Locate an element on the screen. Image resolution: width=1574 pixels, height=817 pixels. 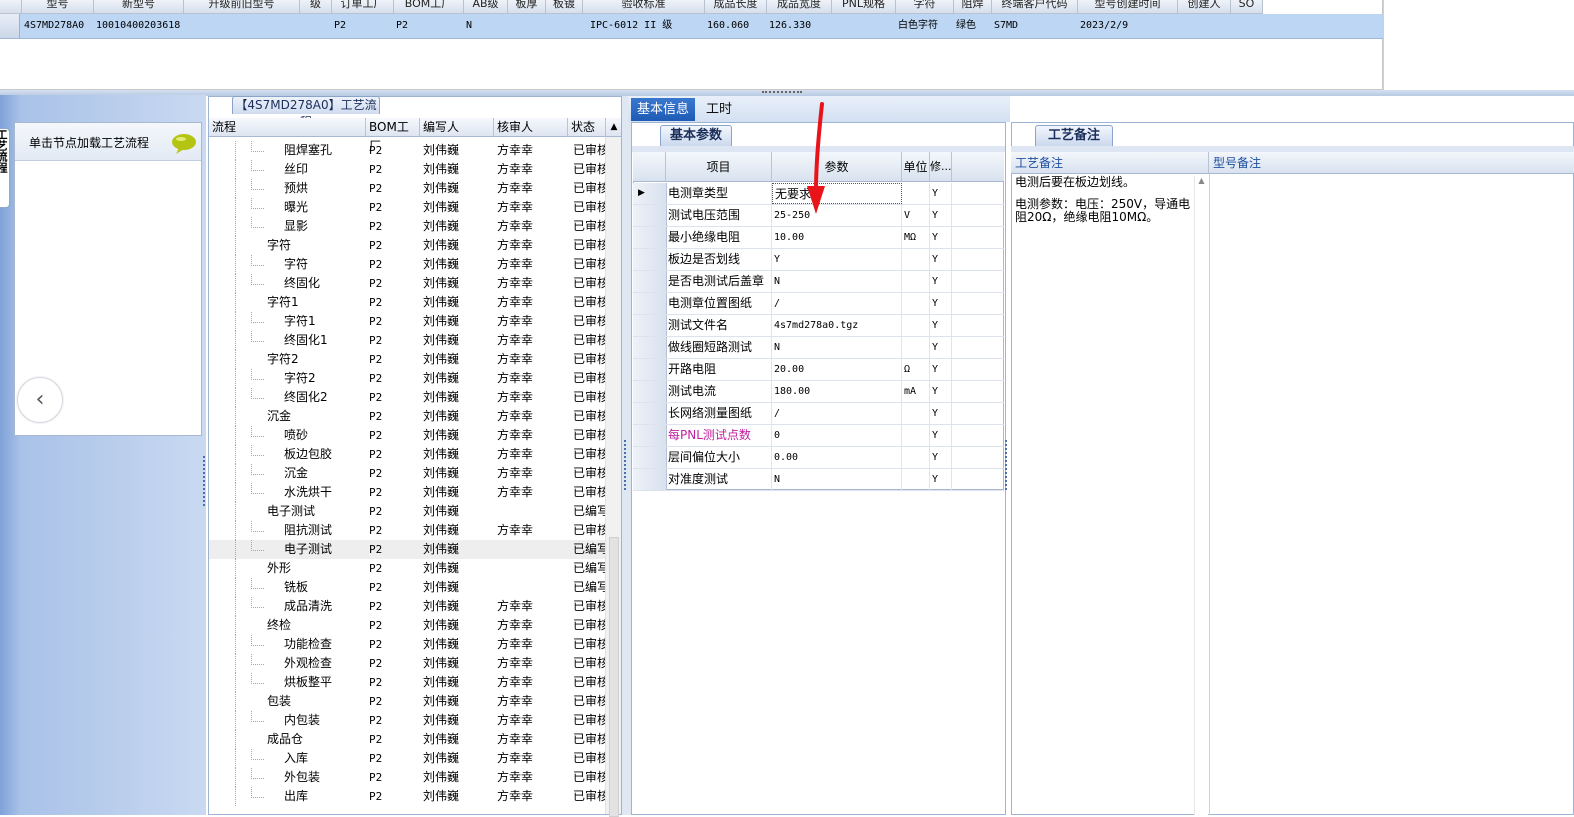
note-scrollbar: ▲ is located at coordinates (1201, 495).